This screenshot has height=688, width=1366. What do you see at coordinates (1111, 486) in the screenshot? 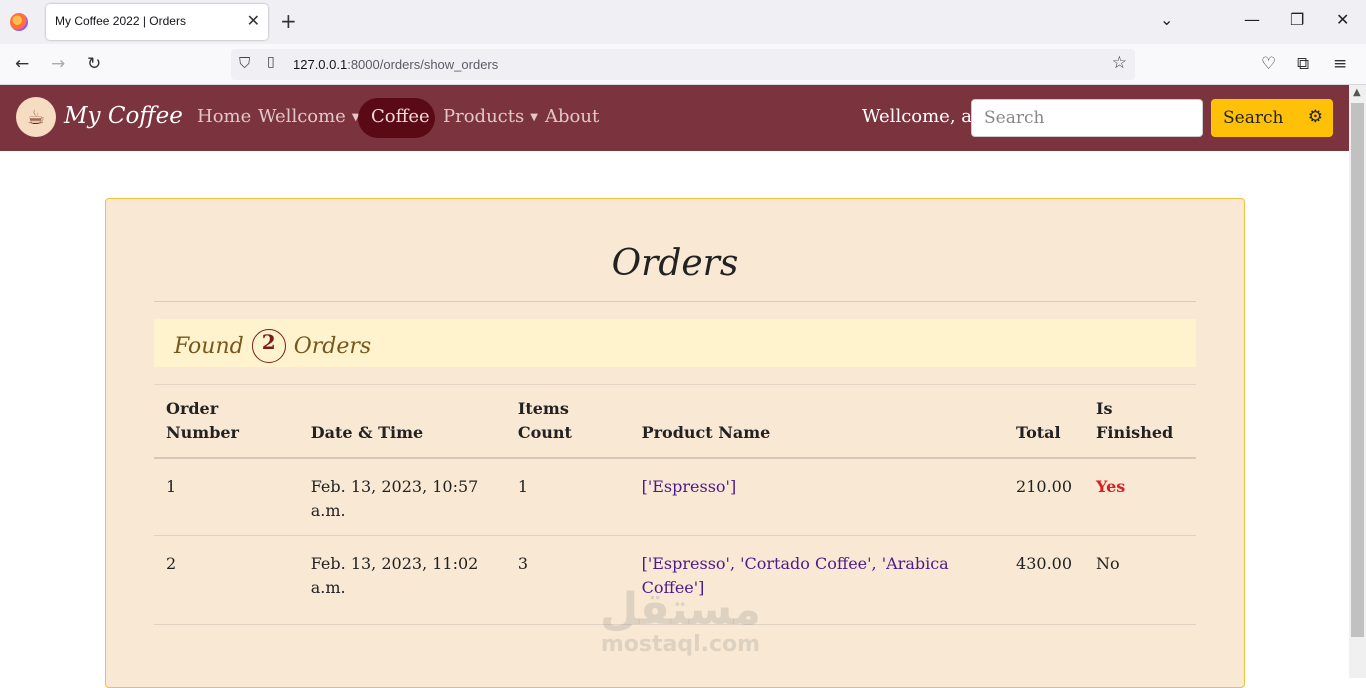
I see `cell-is-finished: Yes` at bounding box center [1111, 486].